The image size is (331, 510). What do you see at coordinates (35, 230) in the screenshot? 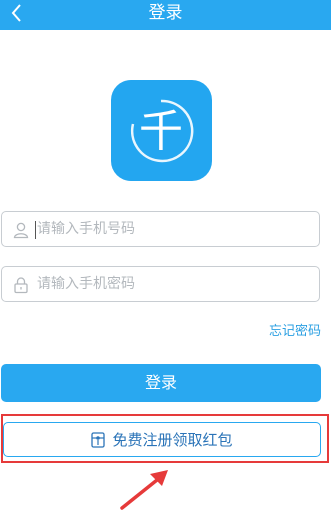
I see `text-cursor` at bounding box center [35, 230].